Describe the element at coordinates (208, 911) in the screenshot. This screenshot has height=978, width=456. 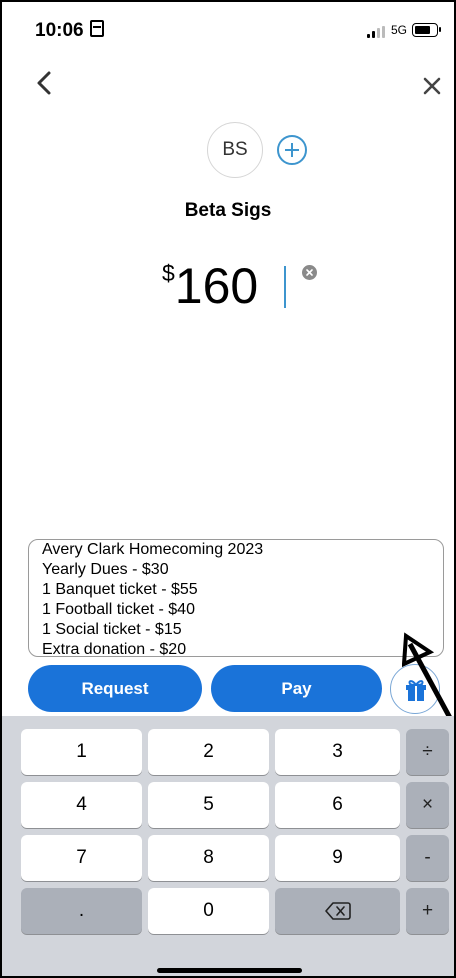
I see `key-0: 0` at that location.